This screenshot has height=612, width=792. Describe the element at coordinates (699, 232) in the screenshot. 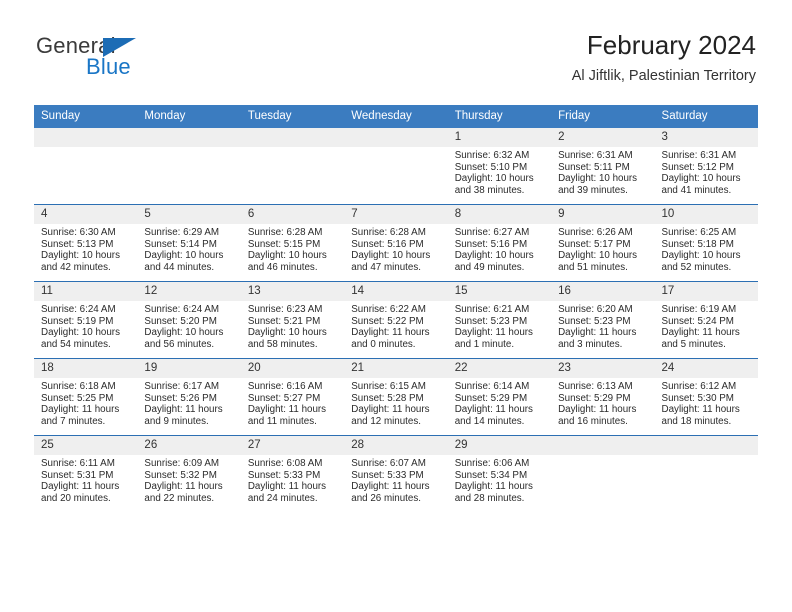

I see `sunrise-text: Sunrise: 6:25 AM` at that location.